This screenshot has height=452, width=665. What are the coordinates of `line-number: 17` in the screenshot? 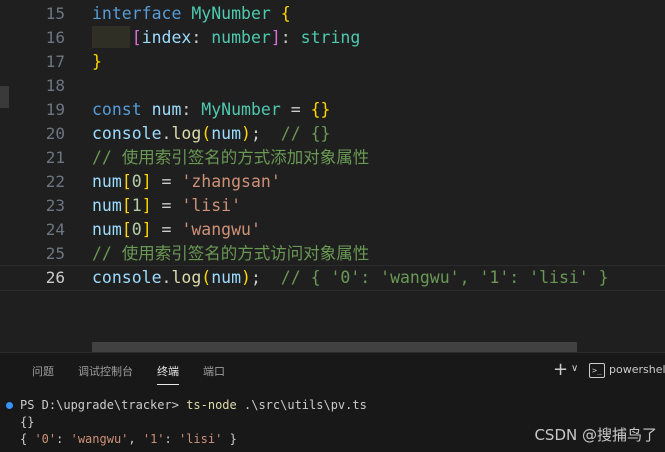 It's located at (55, 61).